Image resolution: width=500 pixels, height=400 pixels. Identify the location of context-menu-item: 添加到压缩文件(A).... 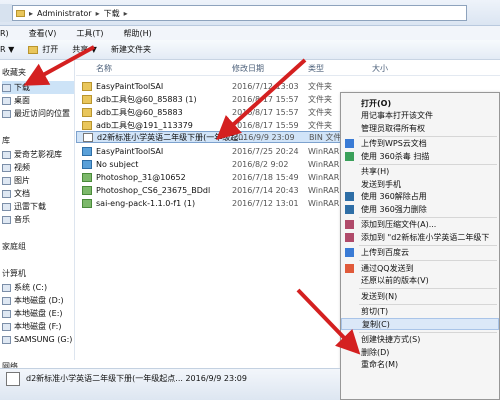
(420, 225).